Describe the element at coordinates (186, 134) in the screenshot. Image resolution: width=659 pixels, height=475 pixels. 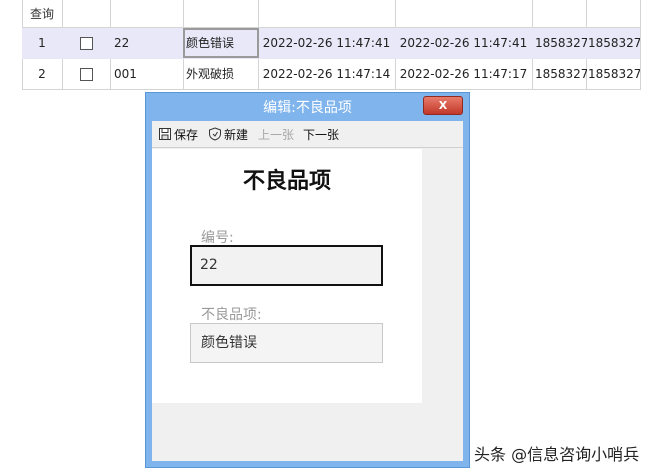
I see `save-label: 保存` at that location.